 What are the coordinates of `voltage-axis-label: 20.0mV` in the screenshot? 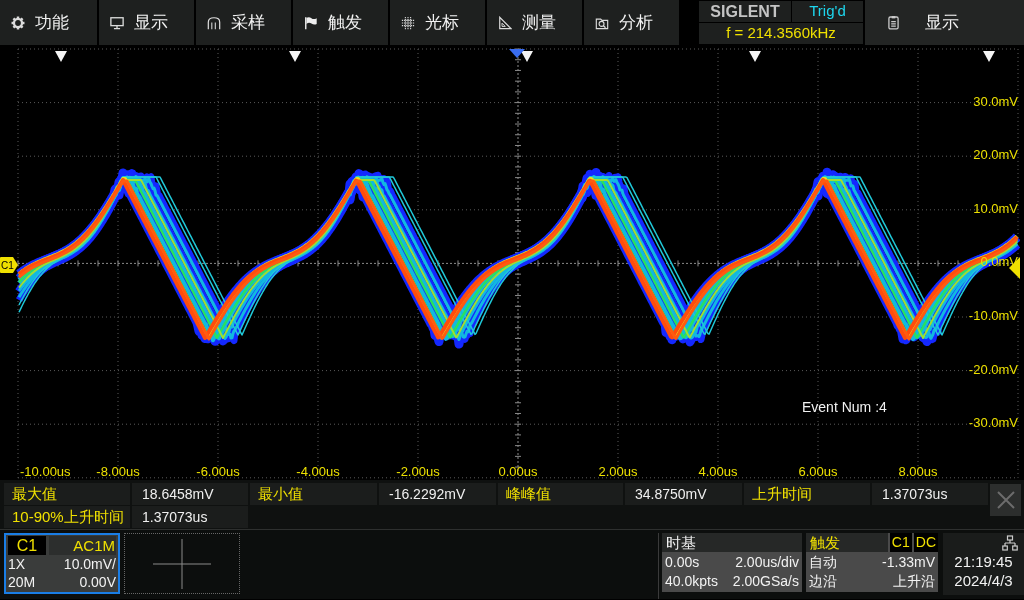 It's located at (995, 155).